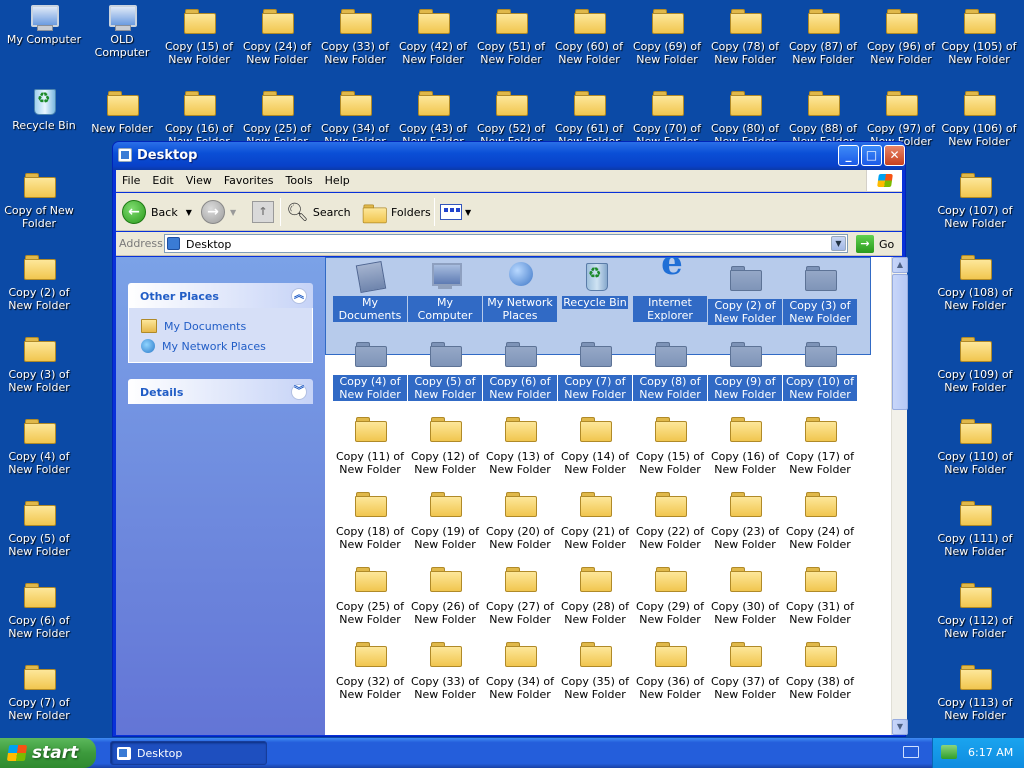 Image resolution: width=1024 pixels, height=768 pixels. Describe the element at coordinates (370, 669) in the screenshot. I see `file-item: Copy (32) of New Folder` at that location.